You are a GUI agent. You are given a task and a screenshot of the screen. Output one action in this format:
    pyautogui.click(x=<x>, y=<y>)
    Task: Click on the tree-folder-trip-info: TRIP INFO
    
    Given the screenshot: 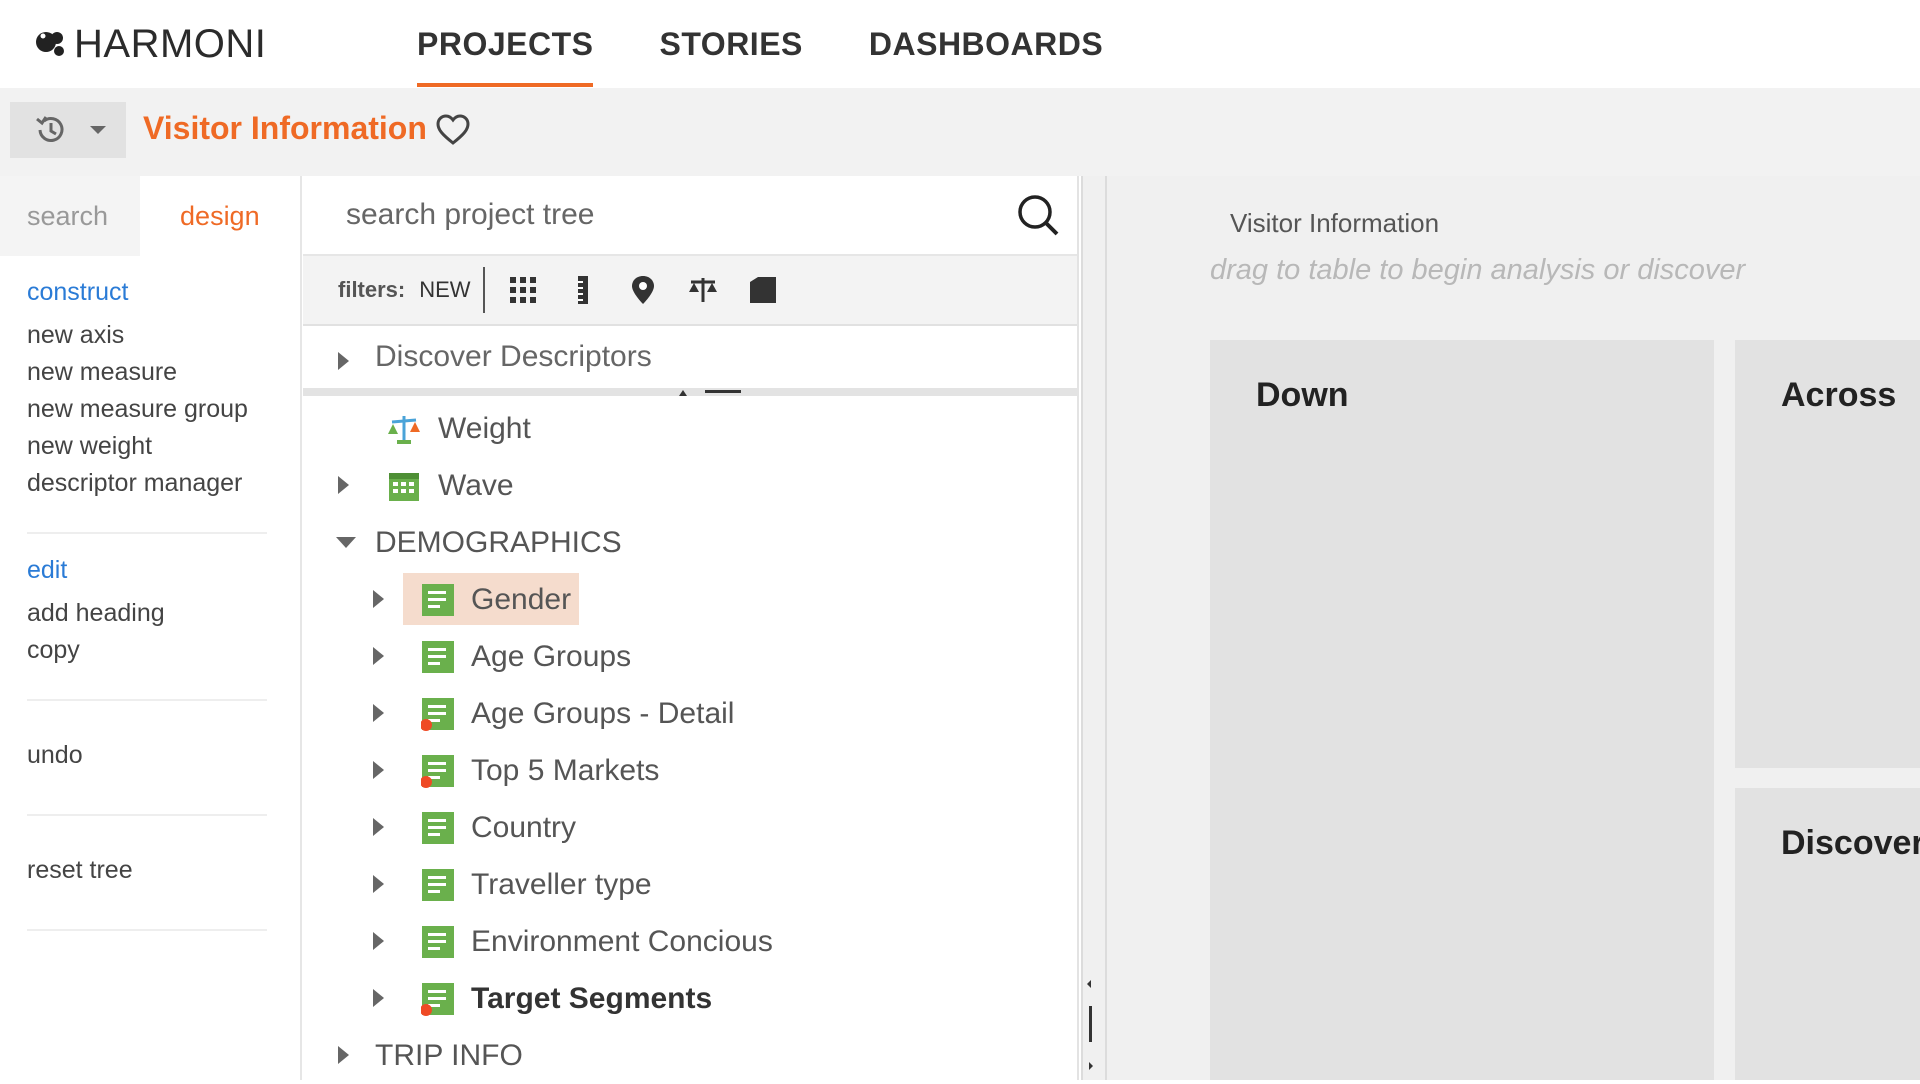 What is the action you would take?
    pyautogui.click(x=690, y=1055)
    